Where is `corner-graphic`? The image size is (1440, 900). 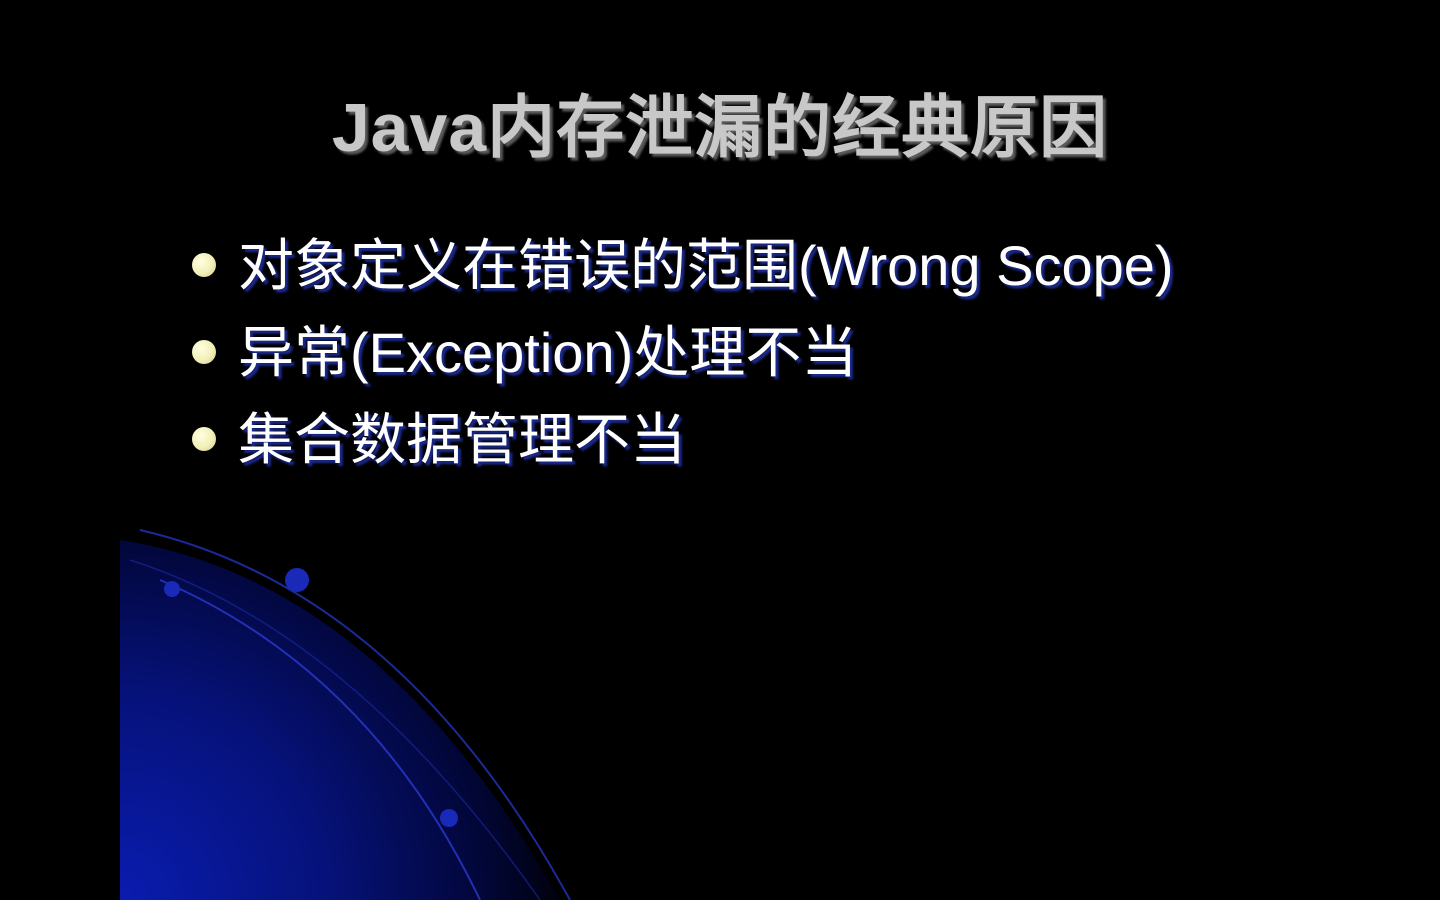 corner-graphic is located at coordinates (345, 714).